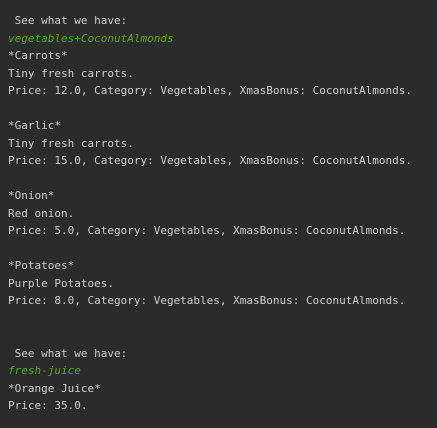  What do you see at coordinates (41, 265) in the screenshot?
I see `product-name: *Potatoes*` at bounding box center [41, 265].